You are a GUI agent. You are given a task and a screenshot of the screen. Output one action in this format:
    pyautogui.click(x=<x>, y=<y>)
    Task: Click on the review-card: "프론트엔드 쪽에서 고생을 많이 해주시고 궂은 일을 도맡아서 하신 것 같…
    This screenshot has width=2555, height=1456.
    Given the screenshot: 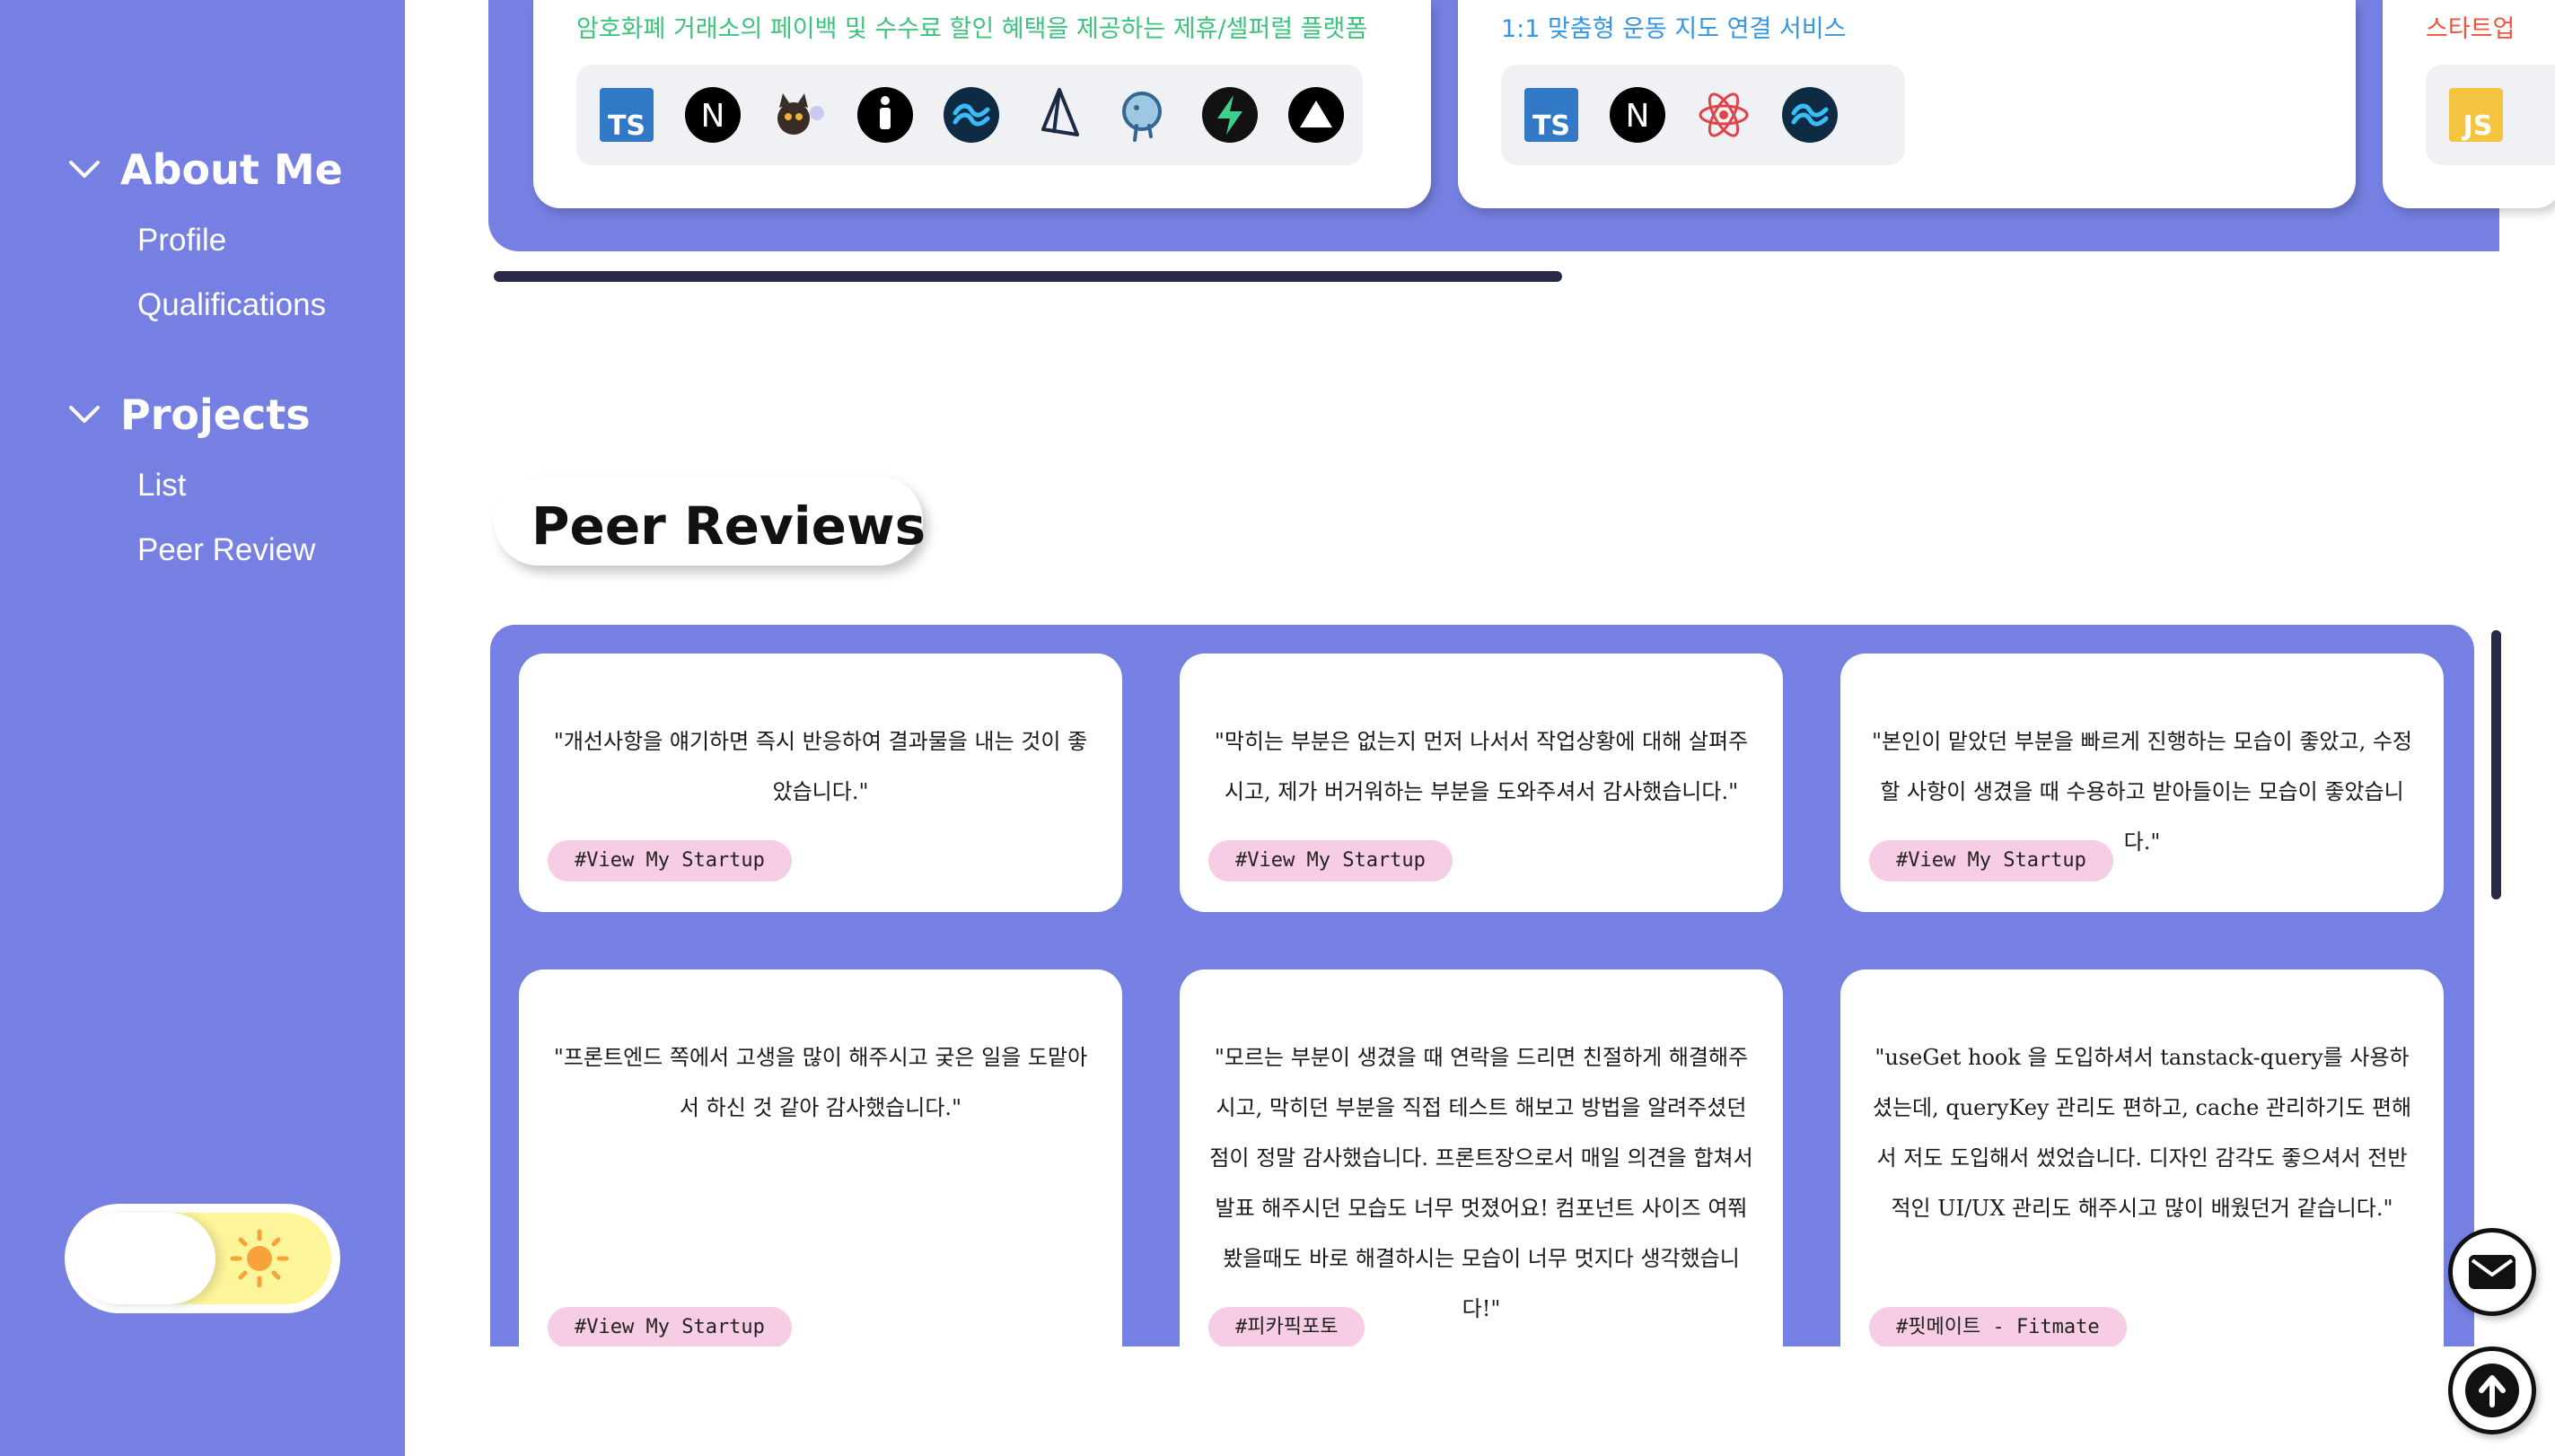 What is the action you would take?
    pyautogui.click(x=820, y=1157)
    